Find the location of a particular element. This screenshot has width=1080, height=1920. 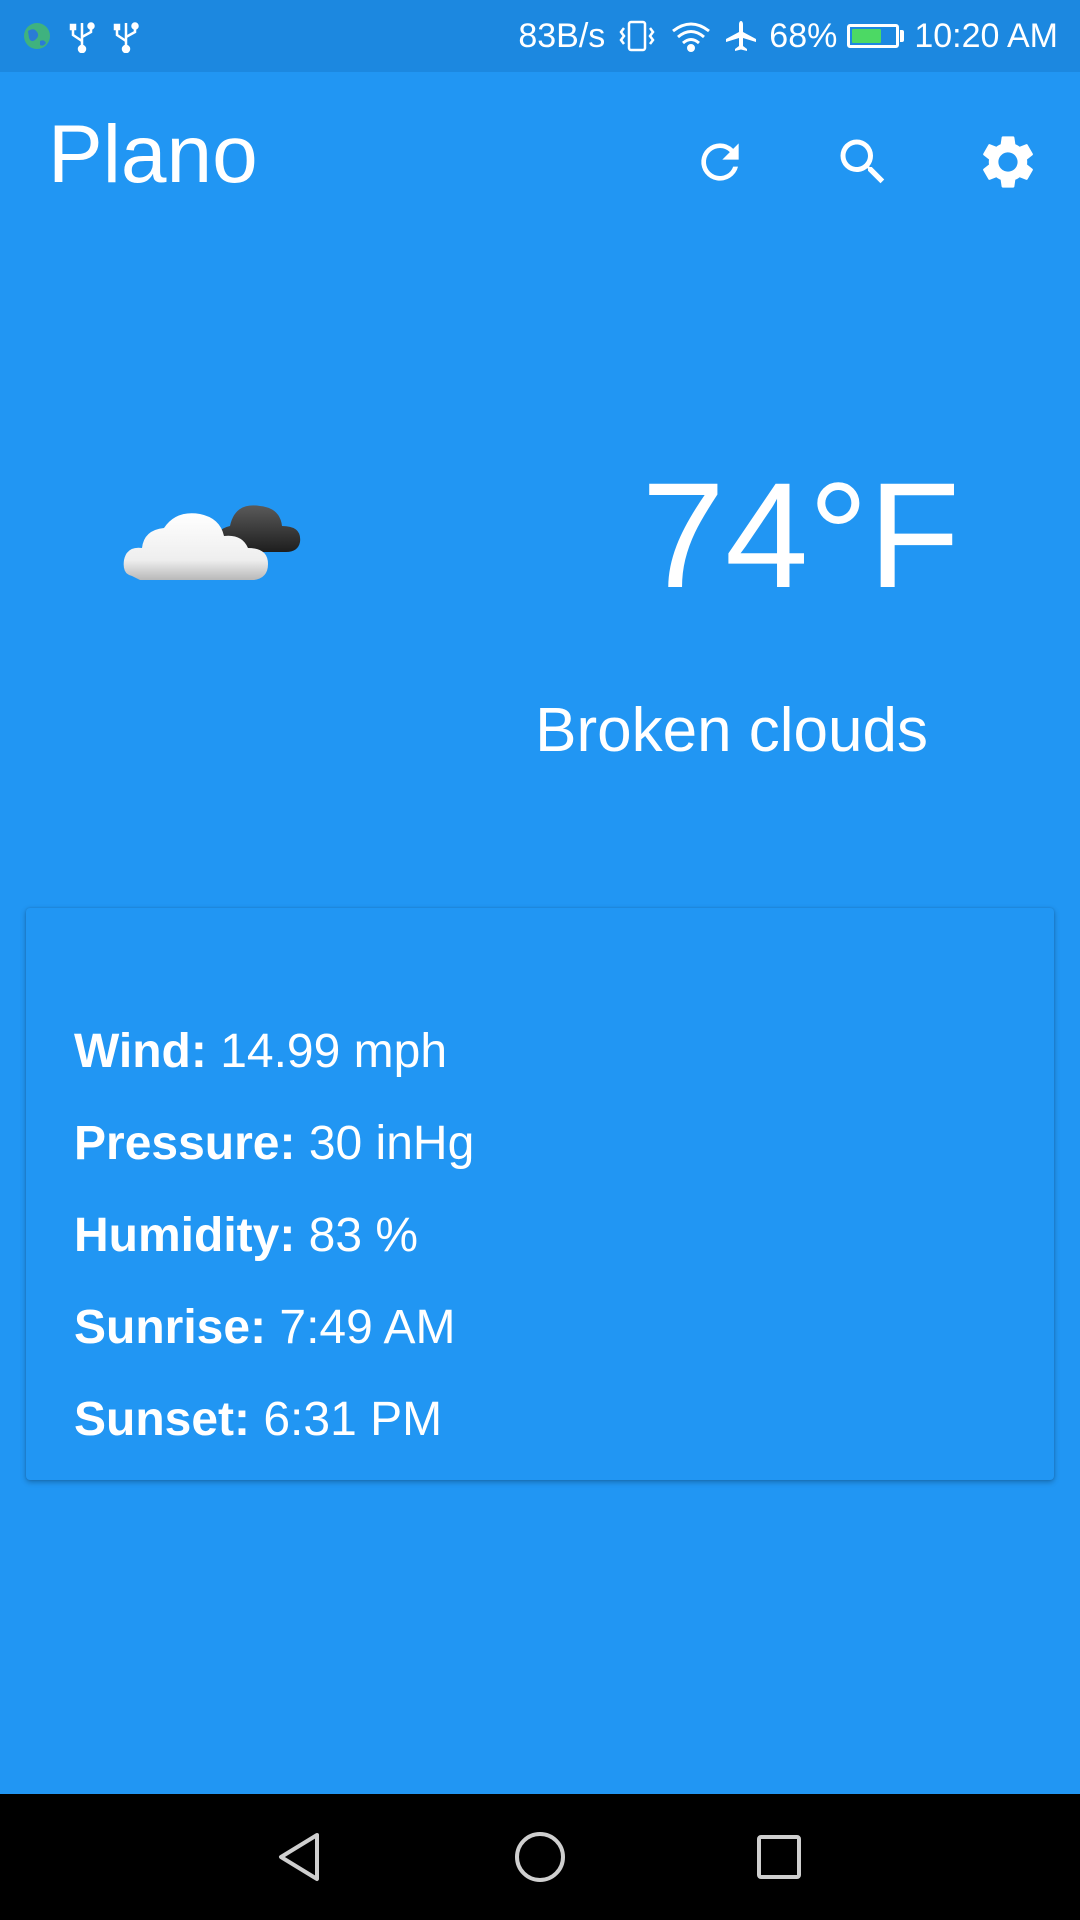

battery-percent: 68% is located at coordinates (803, 35).